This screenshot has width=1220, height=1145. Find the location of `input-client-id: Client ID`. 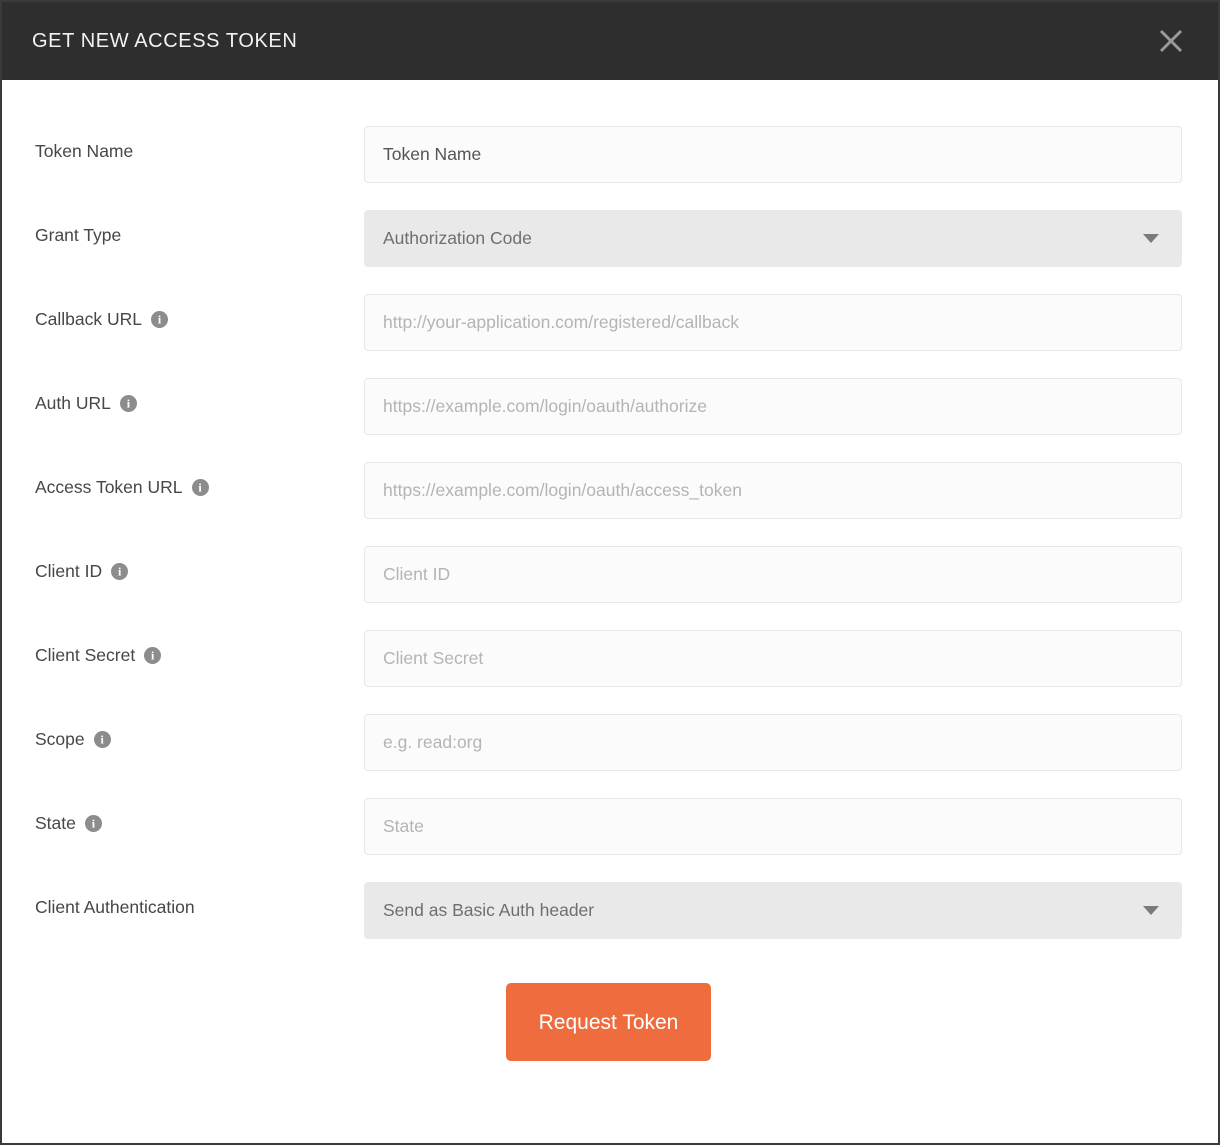

input-client-id: Client ID is located at coordinates (773, 574).